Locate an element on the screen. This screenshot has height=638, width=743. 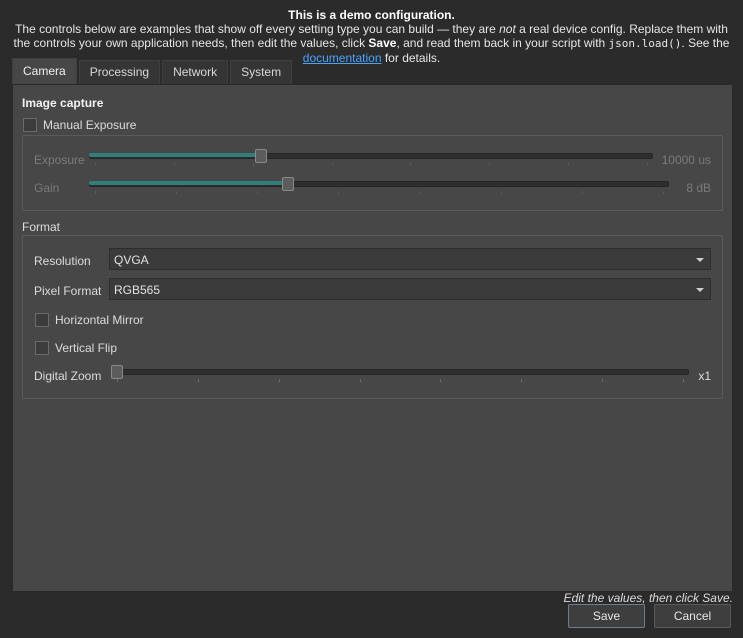
documentation-link: documentation is located at coordinates (342, 58).